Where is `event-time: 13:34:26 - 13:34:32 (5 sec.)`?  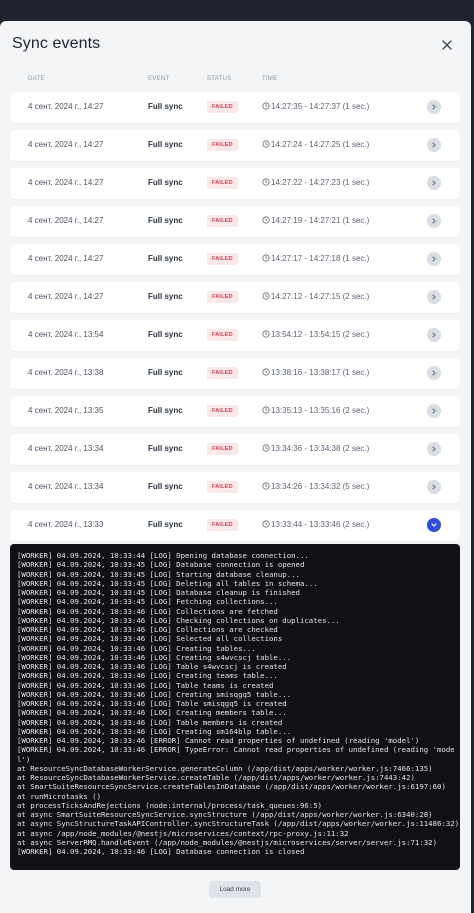 event-time: 13:34:26 - 13:34:32 (5 sec.) is located at coordinates (315, 486).